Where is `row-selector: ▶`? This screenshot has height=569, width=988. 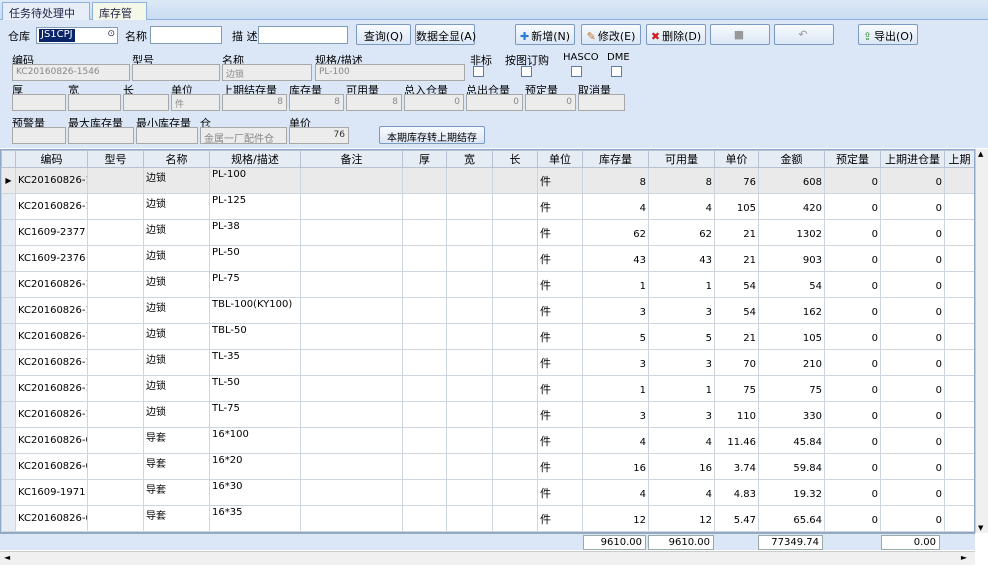
row-selector: ▶ is located at coordinates (8, 180).